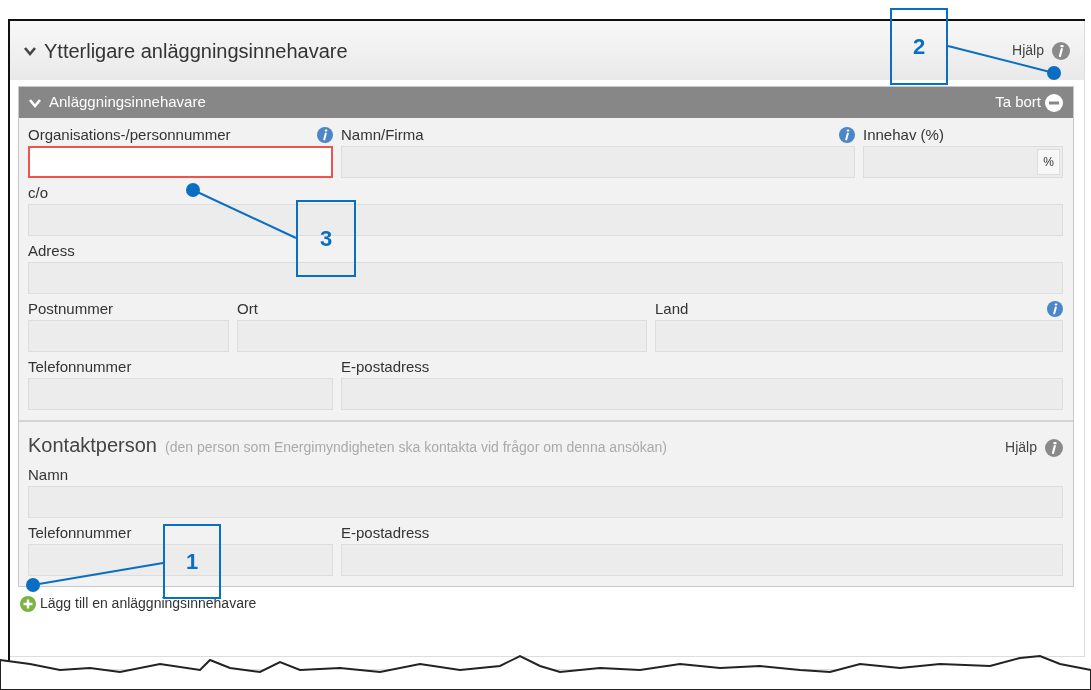  What do you see at coordinates (382, 135) in the screenshot?
I see `field-label: Namn/Firma` at bounding box center [382, 135].